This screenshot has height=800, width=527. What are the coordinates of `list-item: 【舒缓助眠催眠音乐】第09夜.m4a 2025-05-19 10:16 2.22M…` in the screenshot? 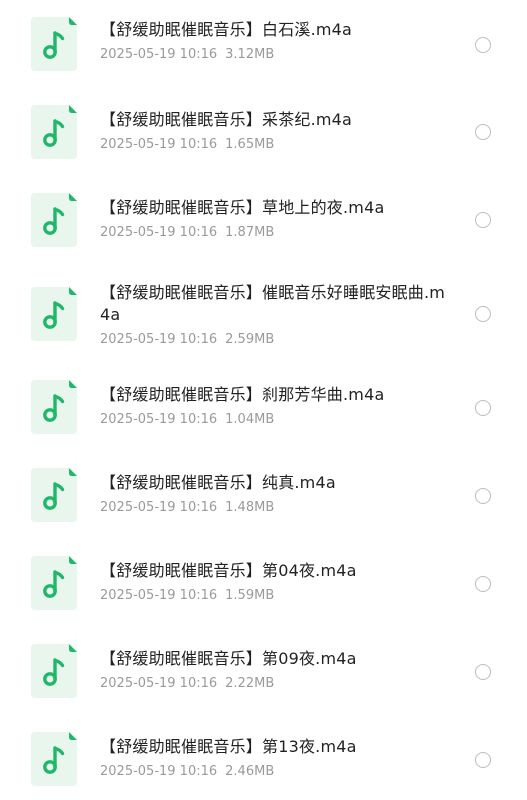 It's located at (263, 674).